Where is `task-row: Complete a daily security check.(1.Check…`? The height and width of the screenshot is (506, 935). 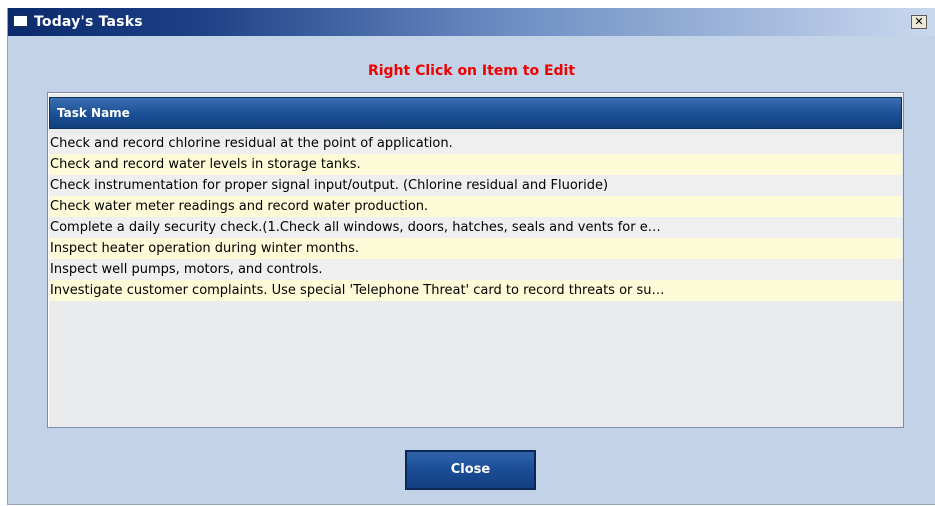
task-row: Complete a daily security check.(1.Check… is located at coordinates (475, 227).